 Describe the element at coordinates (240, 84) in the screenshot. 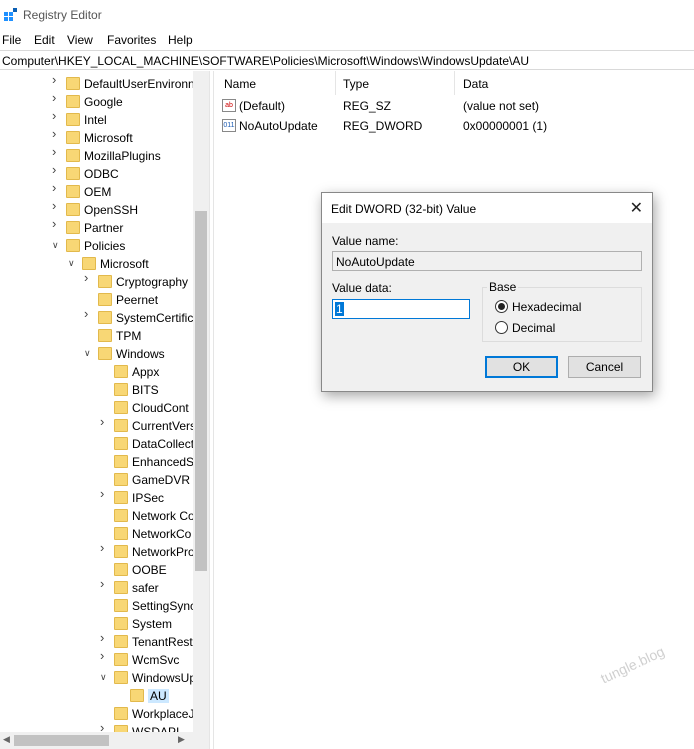

I see `column-header-name: Name` at that location.